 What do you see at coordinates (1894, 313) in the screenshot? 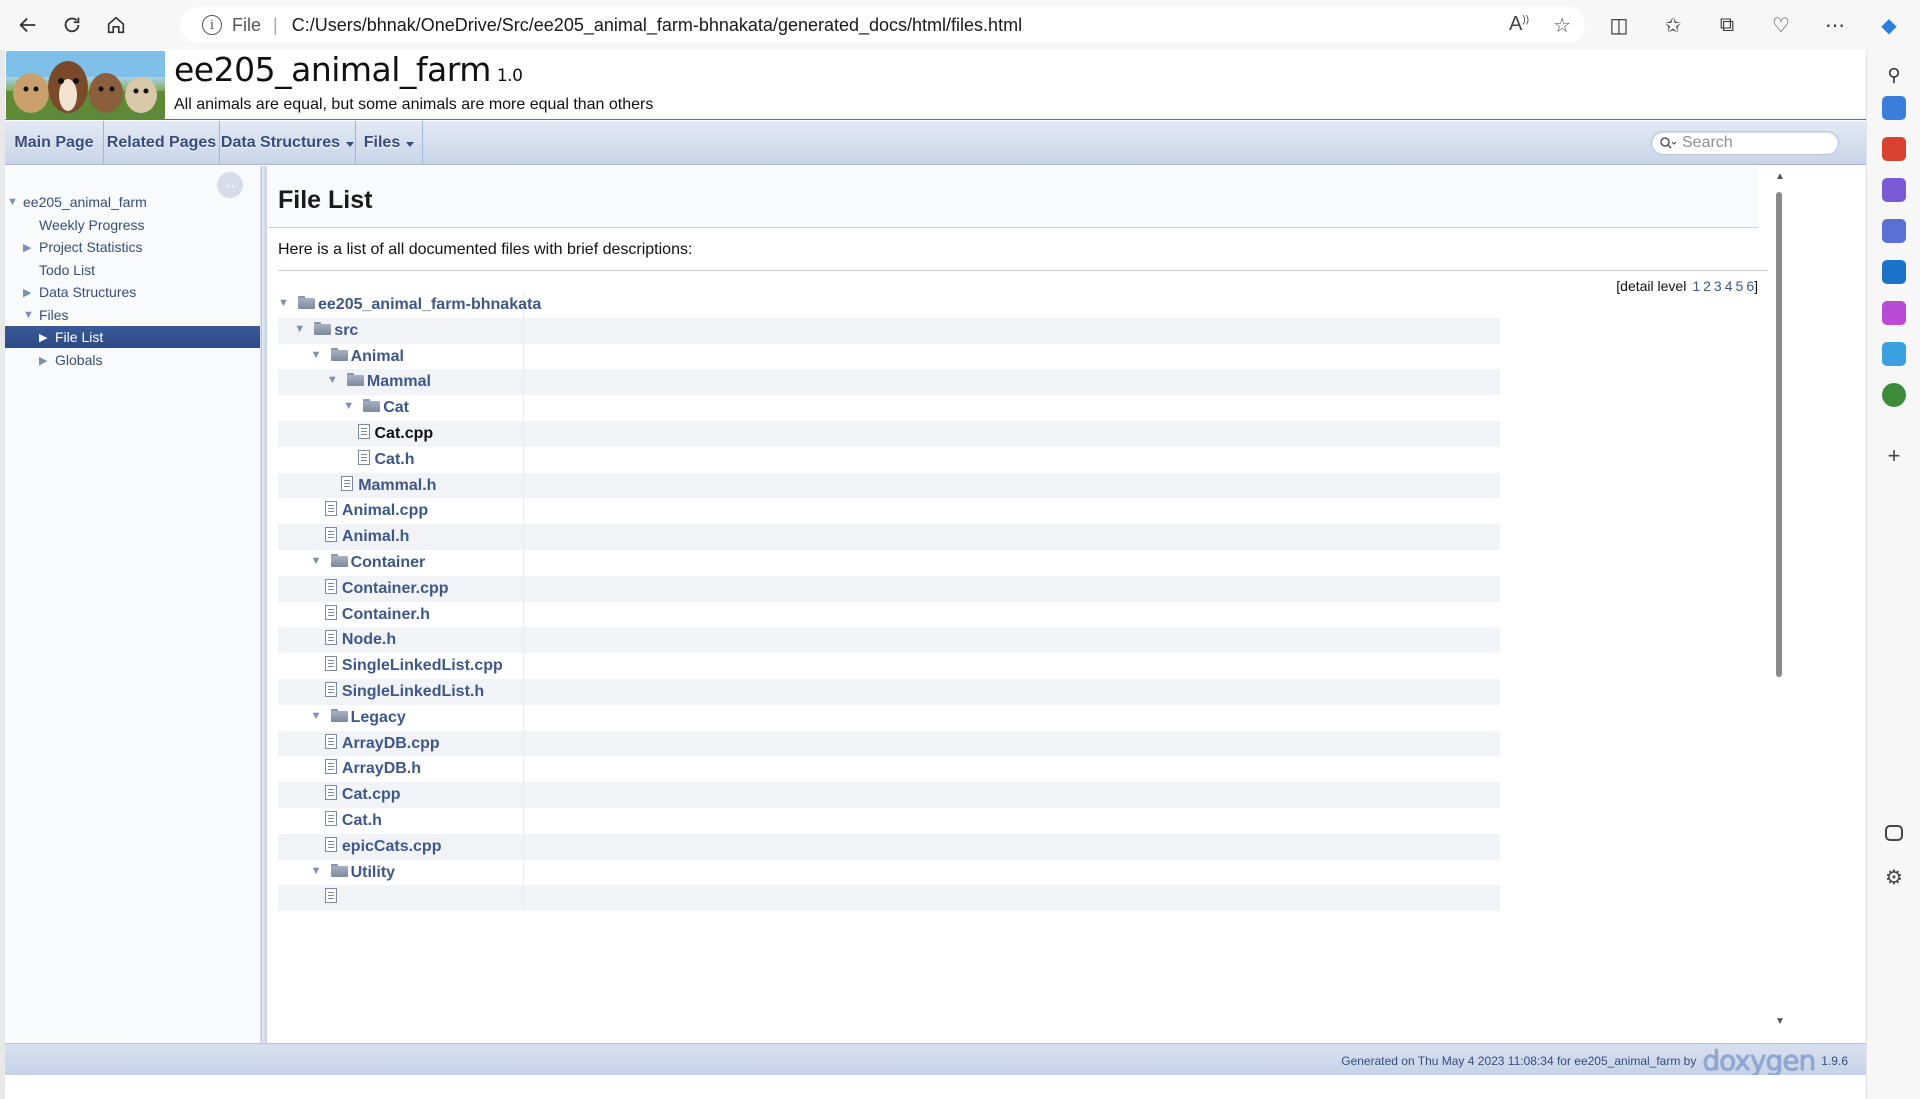
I see `designer-icon` at bounding box center [1894, 313].